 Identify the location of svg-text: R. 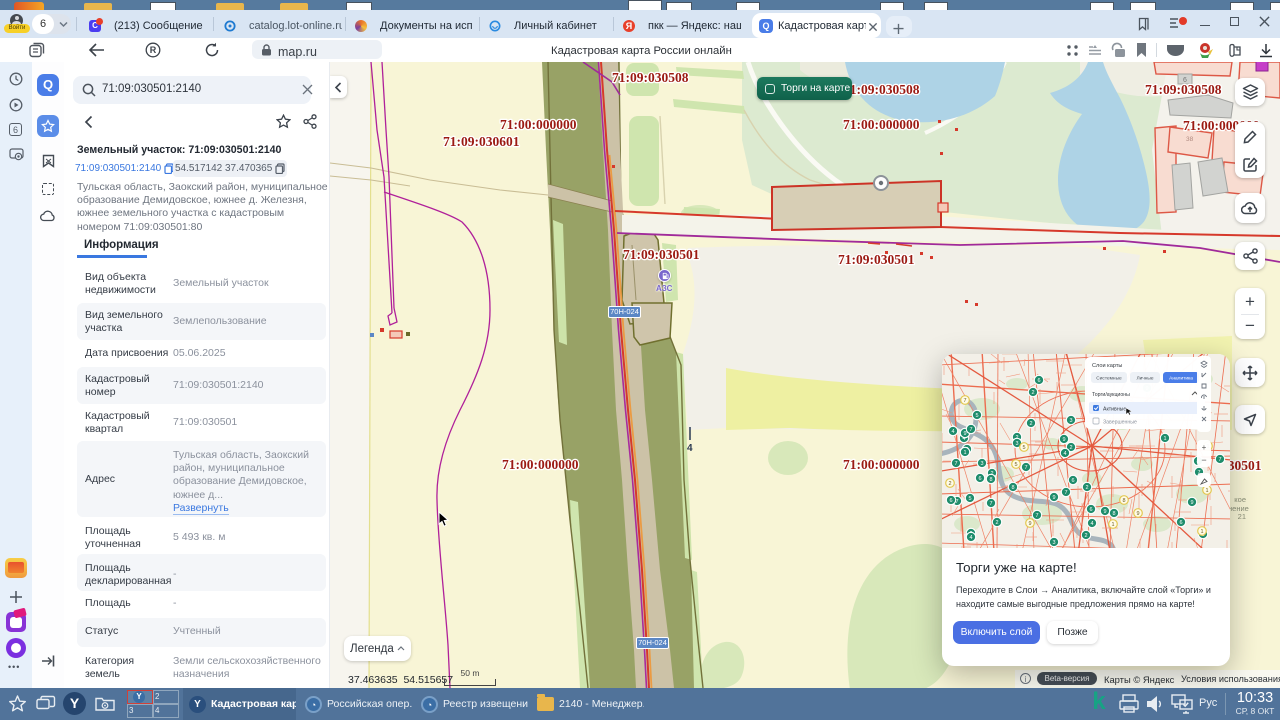
(153, 50).